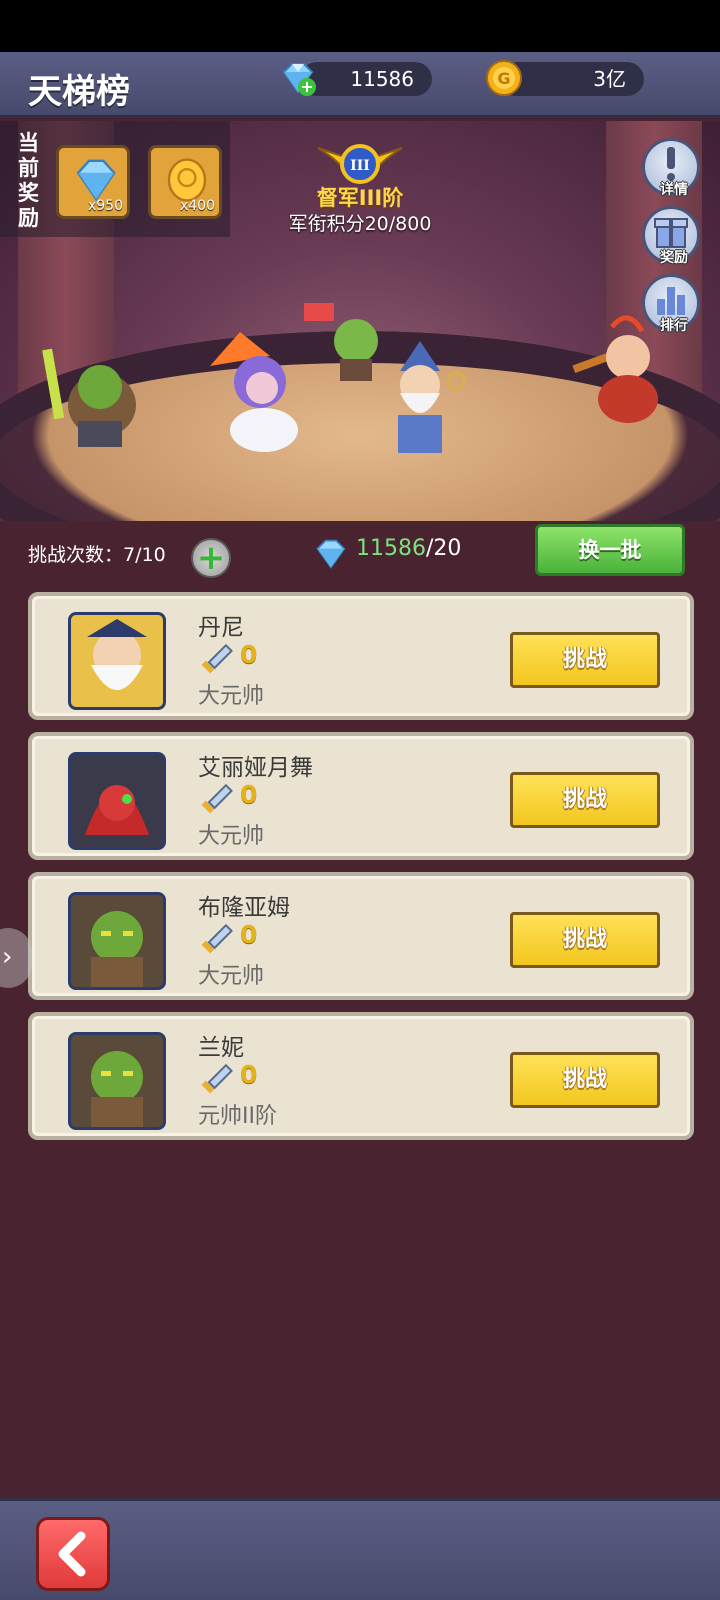 This screenshot has width=720, height=1600. I want to click on bottom-bar, so click(360, 1549).